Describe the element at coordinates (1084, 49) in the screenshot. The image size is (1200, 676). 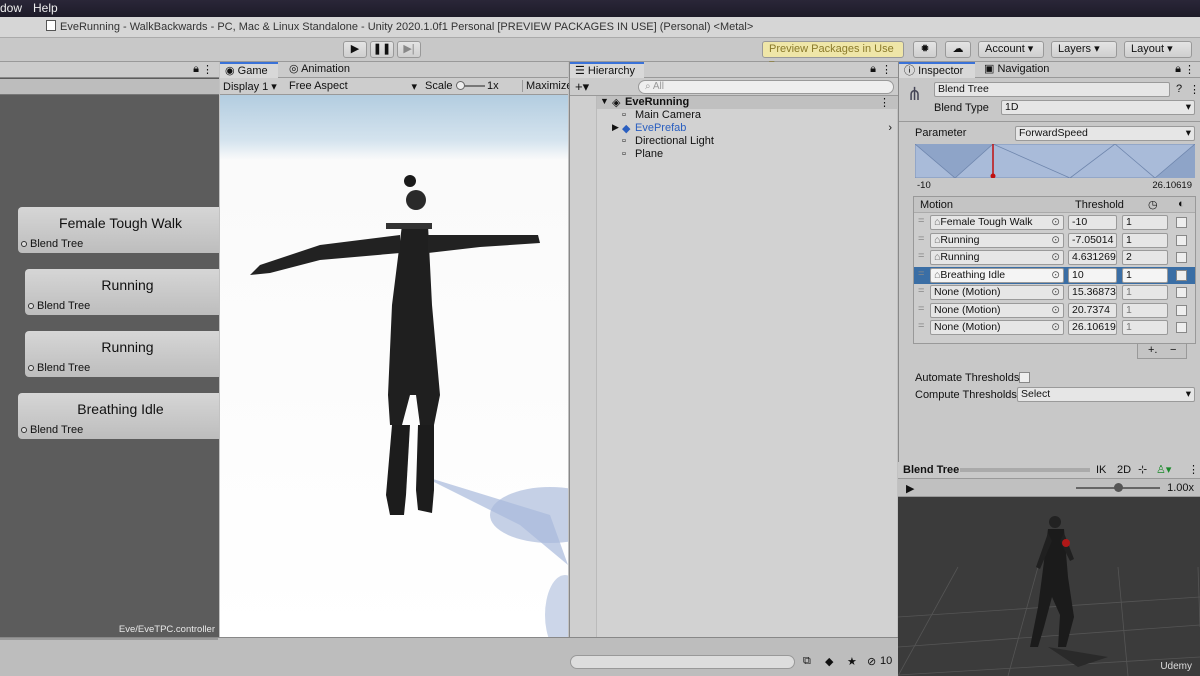
I see `layers-dropdown: Layers ▾` at that location.